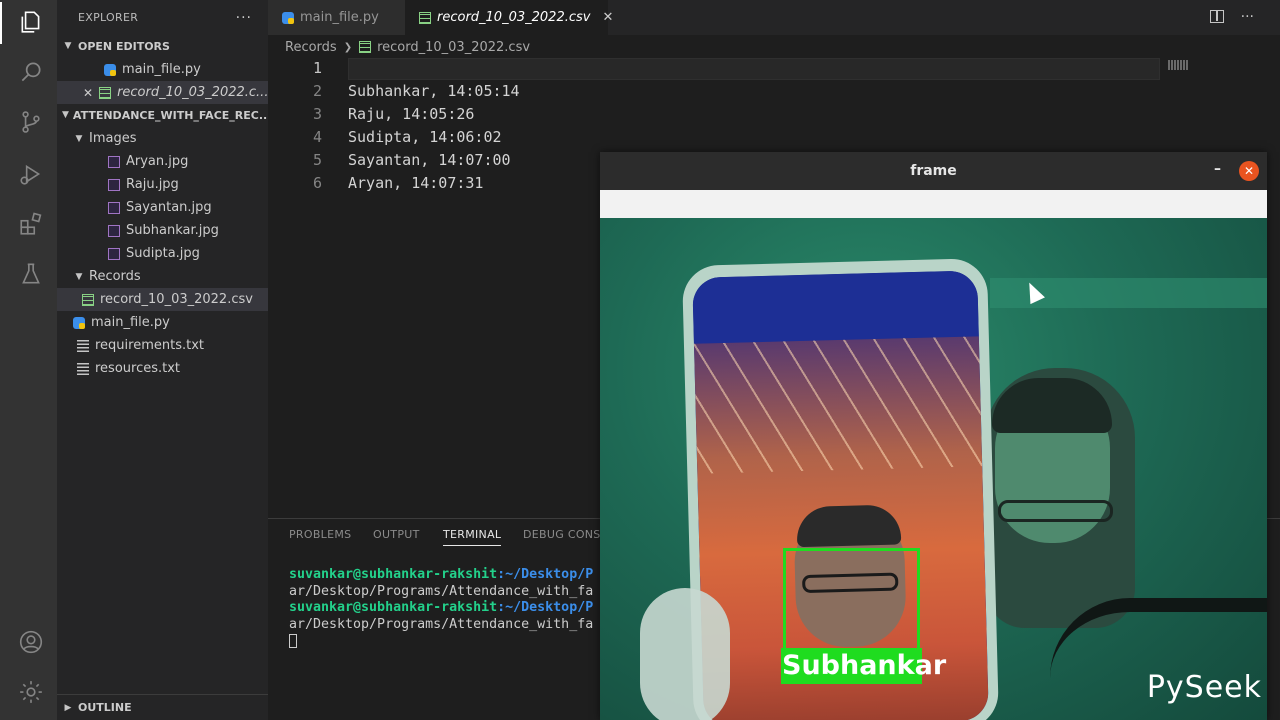 This screenshot has width=1280, height=720. I want to click on code-line: Aryan, 14:07:31, so click(415, 183).